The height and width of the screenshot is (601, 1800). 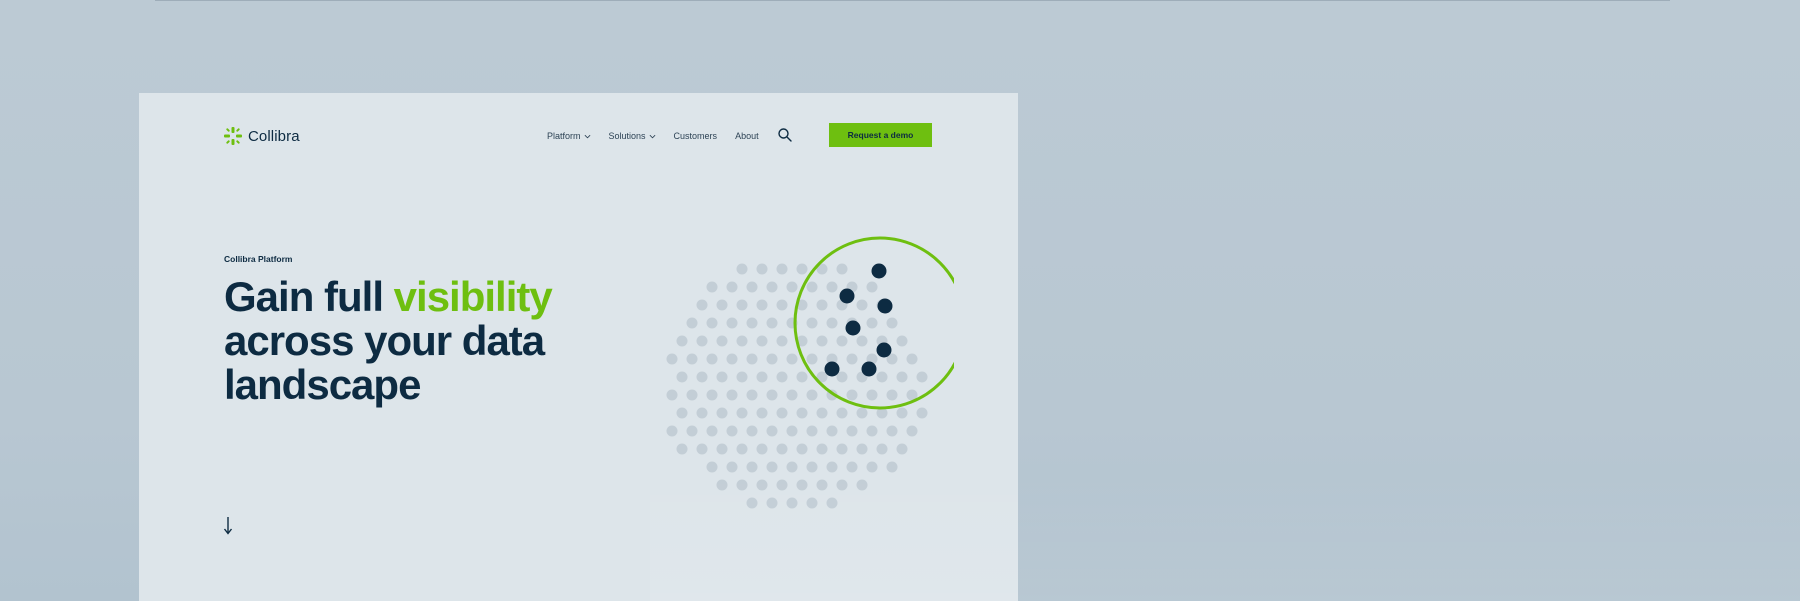 I want to click on nav-item-label: About, so click(x=747, y=136).